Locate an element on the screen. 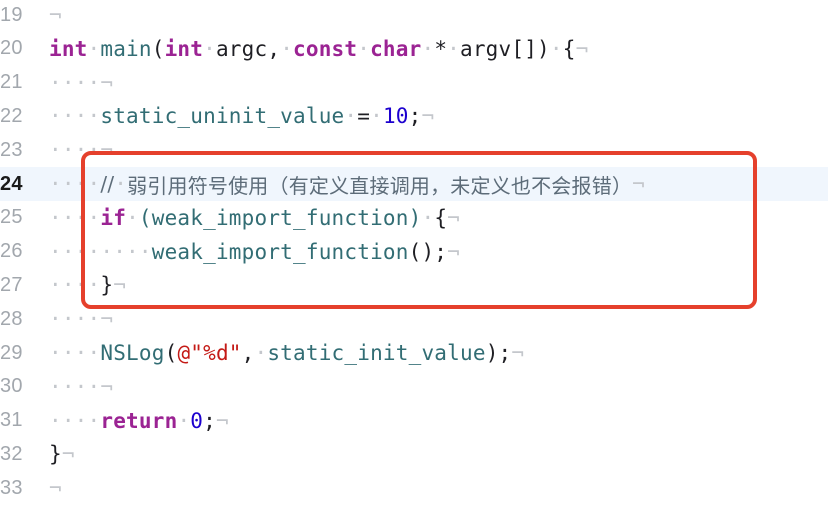  code-line: 27 ····} ¬ is located at coordinates (414, 285).